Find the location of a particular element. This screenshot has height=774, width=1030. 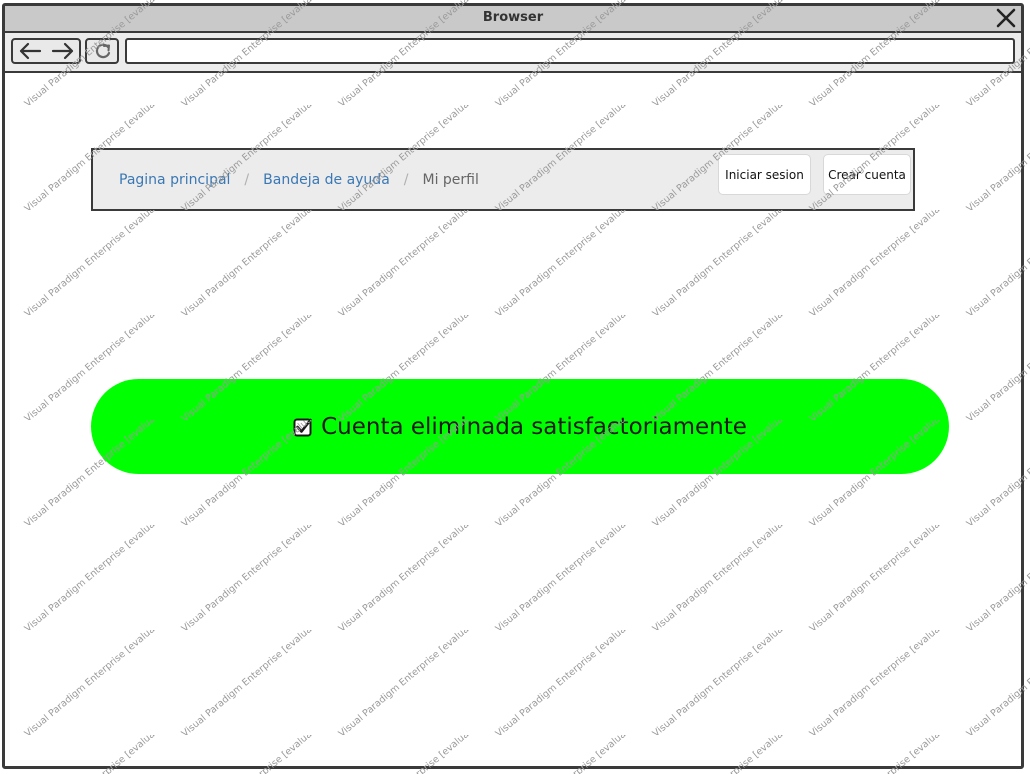

close-icon is located at coordinates (1006, 18).